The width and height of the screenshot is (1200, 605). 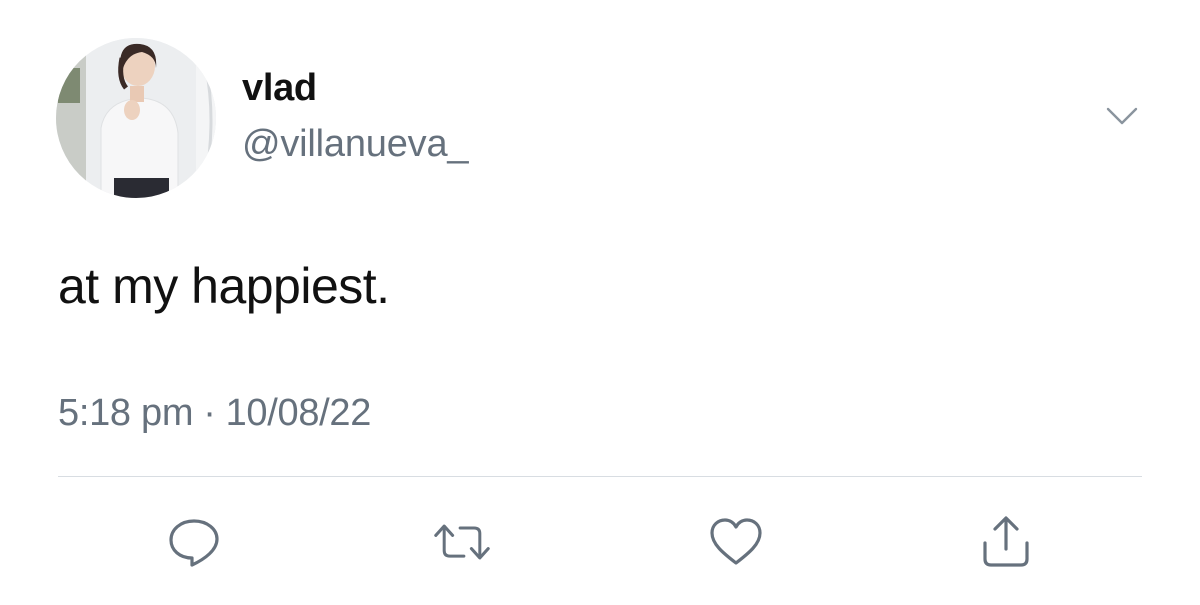 I want to click on share-icon, so click(x=1006, y=541).